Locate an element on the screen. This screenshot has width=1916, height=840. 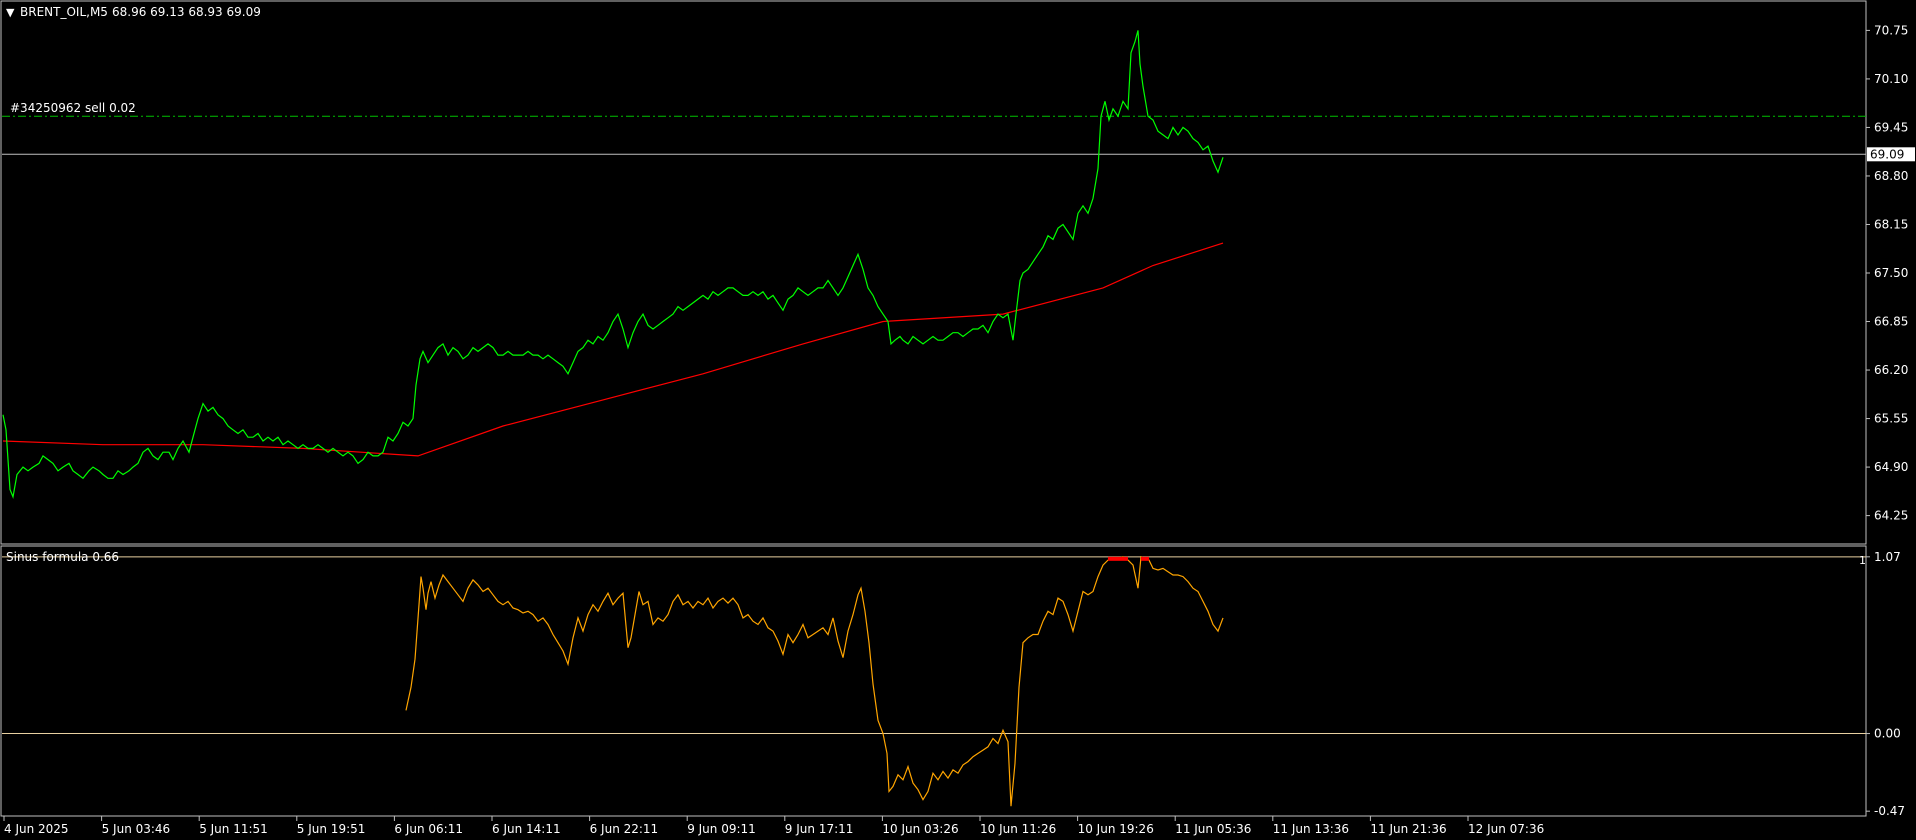
indicator-name-label: Sinus formula 0.66 is located at coordinates (62, 557).